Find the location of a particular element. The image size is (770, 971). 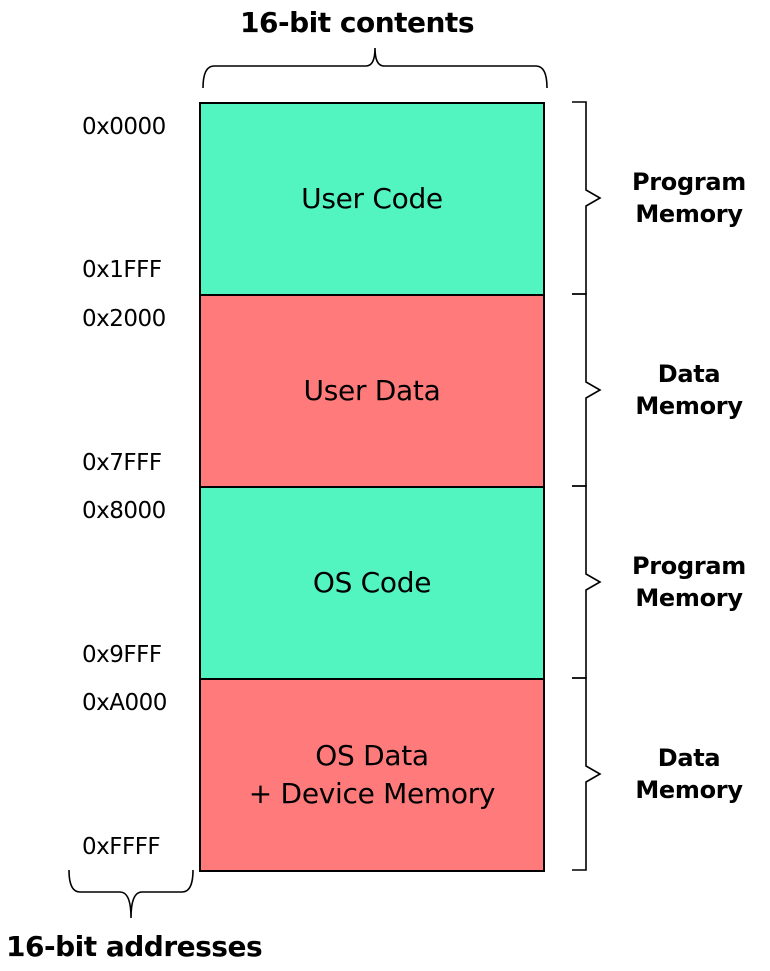

address-end-label: 0x7FFF is located at coordinates (122, 463).